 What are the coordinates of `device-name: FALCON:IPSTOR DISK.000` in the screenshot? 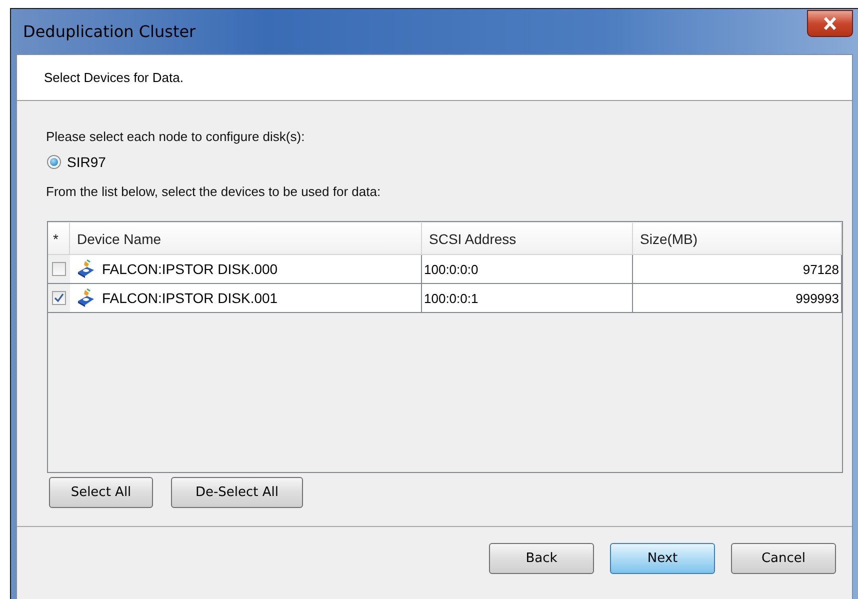 It's located at (190, 269).